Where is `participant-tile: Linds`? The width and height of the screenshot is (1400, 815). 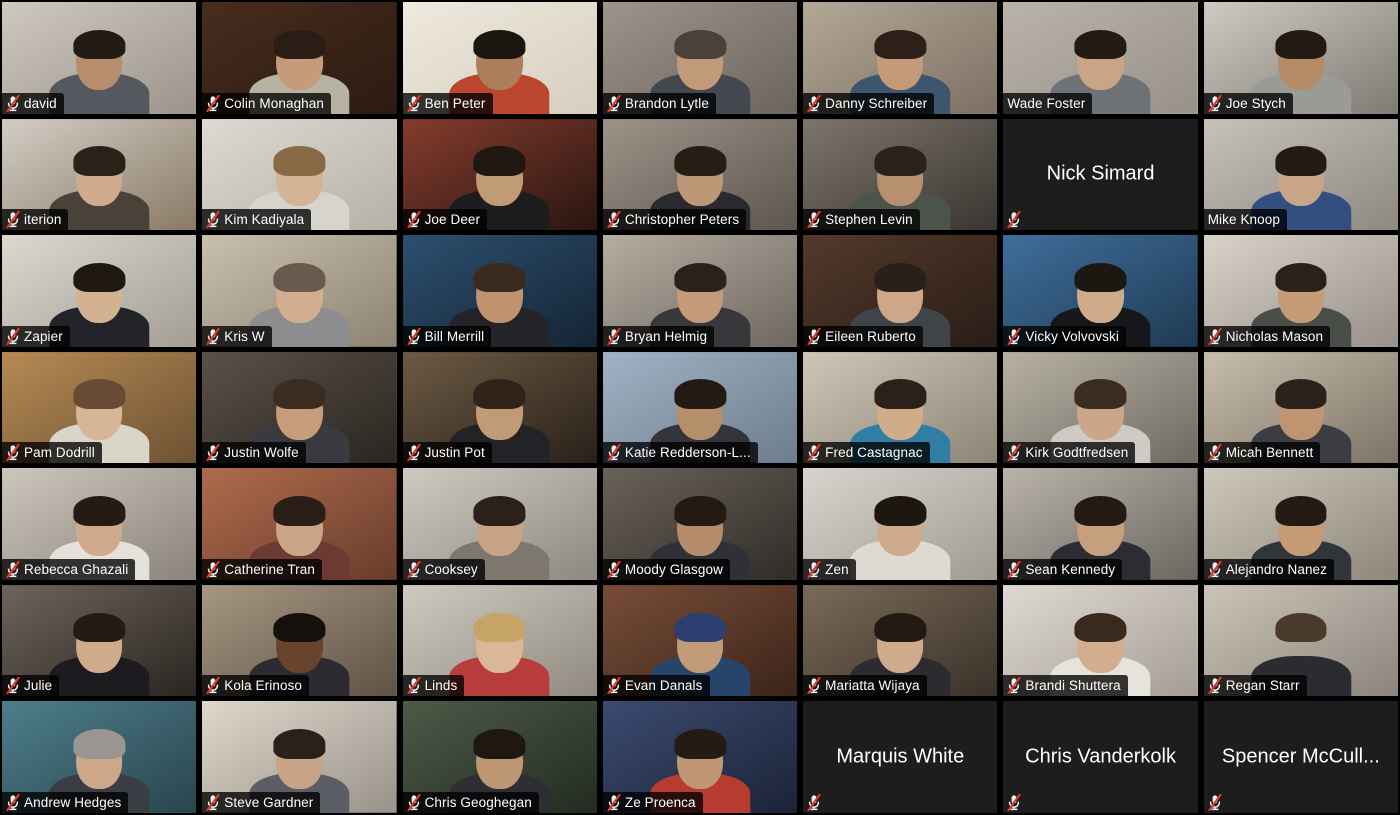 participant-tile: Linds is located at coordinates (499, 640).